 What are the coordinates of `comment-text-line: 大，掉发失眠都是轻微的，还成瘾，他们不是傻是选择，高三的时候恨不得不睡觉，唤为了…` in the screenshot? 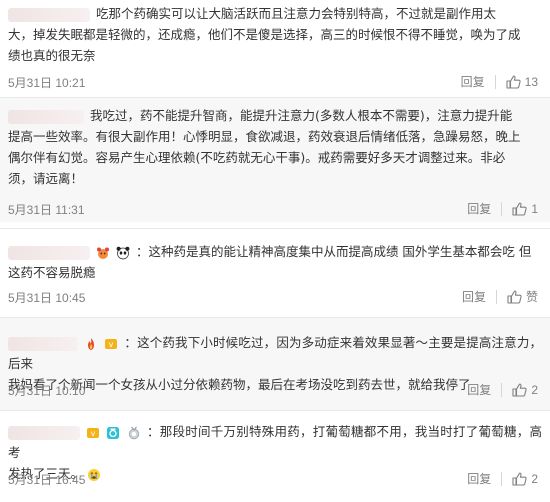 It's located at (264, 34).